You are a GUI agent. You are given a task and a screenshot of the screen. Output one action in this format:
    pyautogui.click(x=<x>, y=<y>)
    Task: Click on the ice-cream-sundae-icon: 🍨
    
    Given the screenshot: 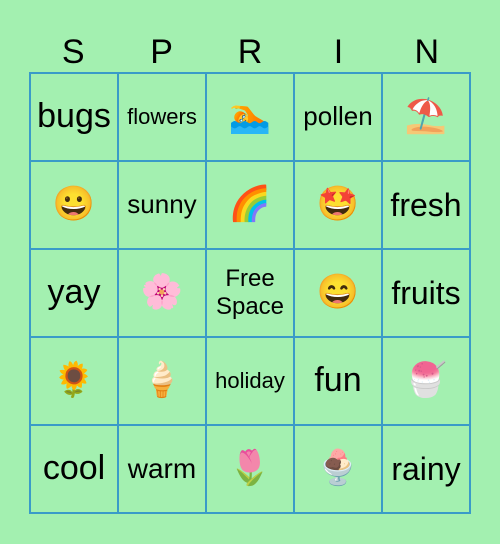 What is the action you would take?
    pyautogui.click(x=338, y=468)
    